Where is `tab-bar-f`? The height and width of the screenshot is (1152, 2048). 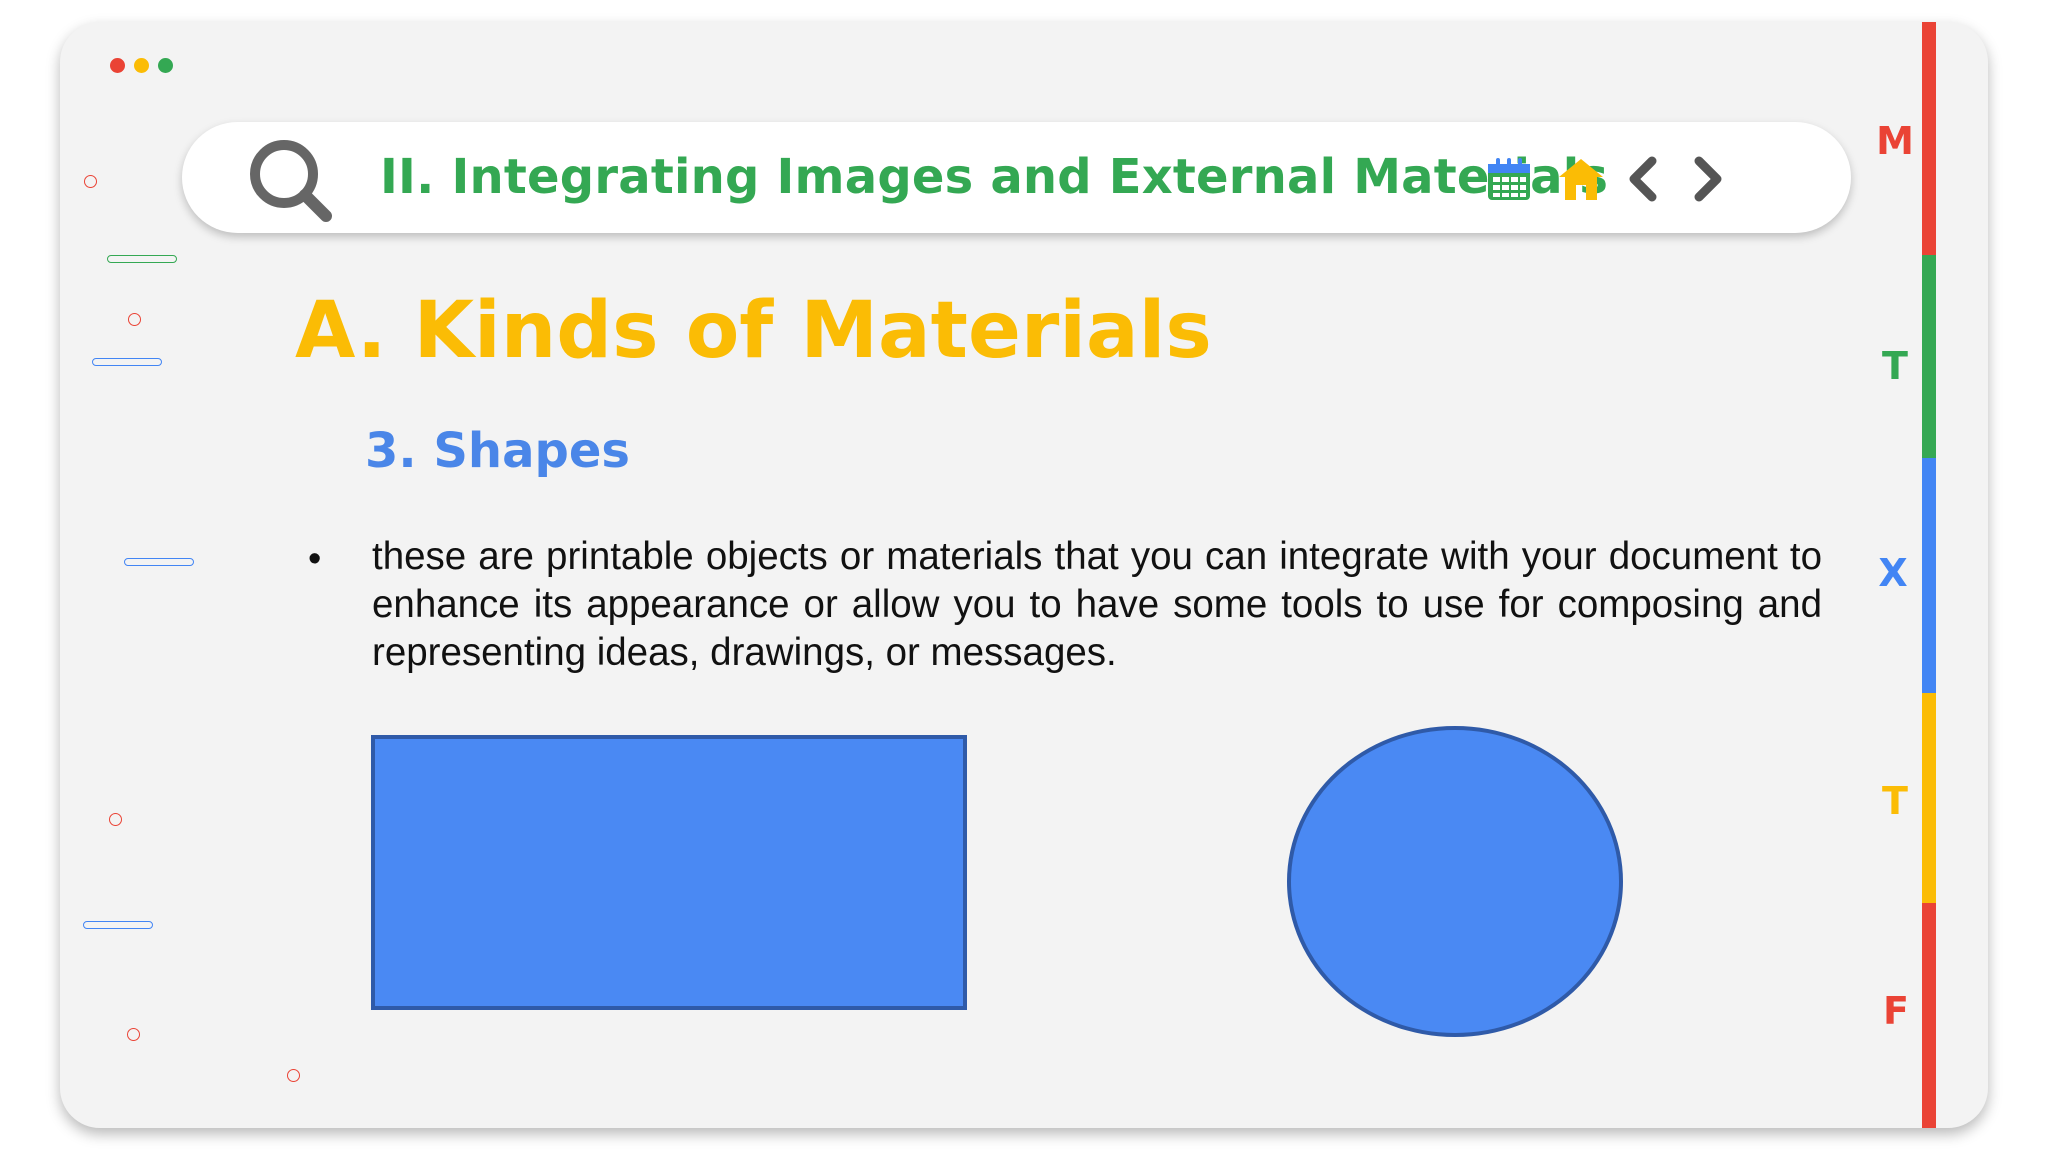 tab-bar-f is located at coordinates (1929, 1015).